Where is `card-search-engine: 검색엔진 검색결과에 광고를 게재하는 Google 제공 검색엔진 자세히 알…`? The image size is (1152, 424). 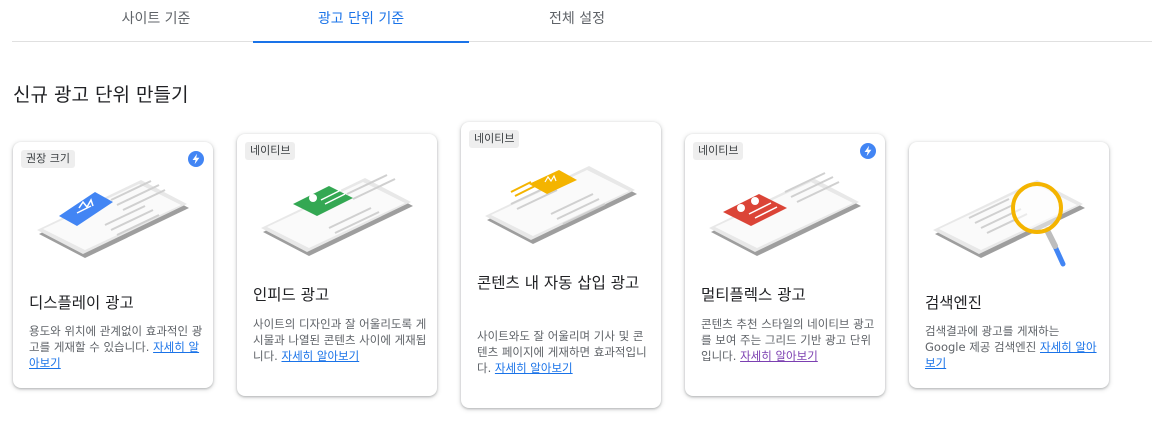
card-search-engine: 검색엔진 검색결과에 광고를 게재하는 Google 제공 검색엔진 자세히 알… is located at coordinates (1009, 265).